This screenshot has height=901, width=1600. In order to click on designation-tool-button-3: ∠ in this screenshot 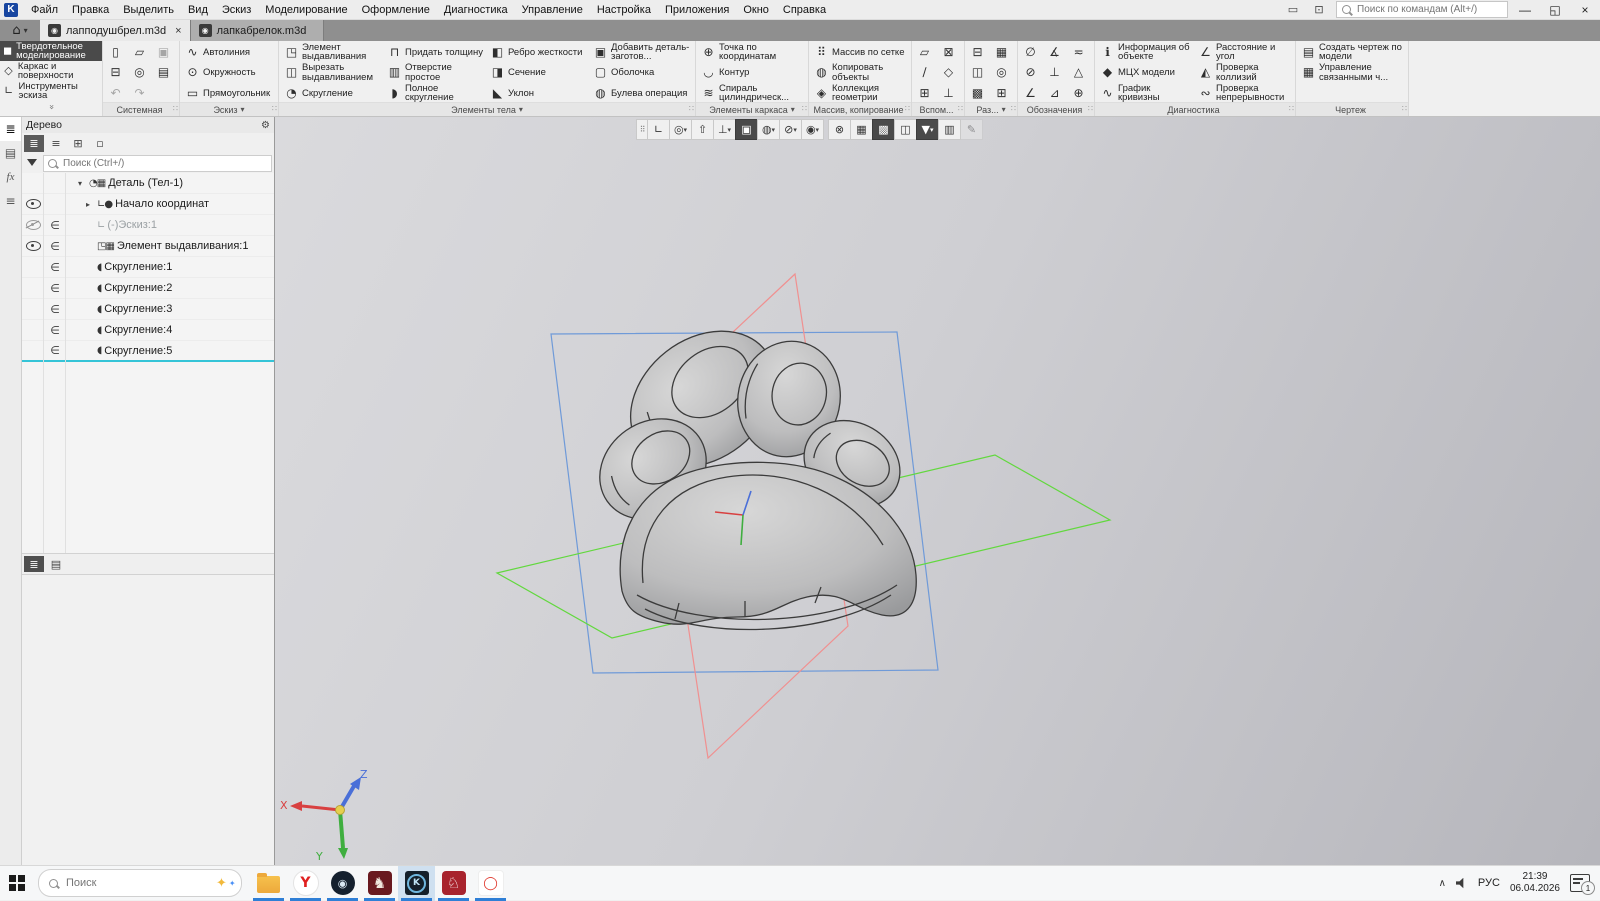, I will do `click(1032, 93)`.